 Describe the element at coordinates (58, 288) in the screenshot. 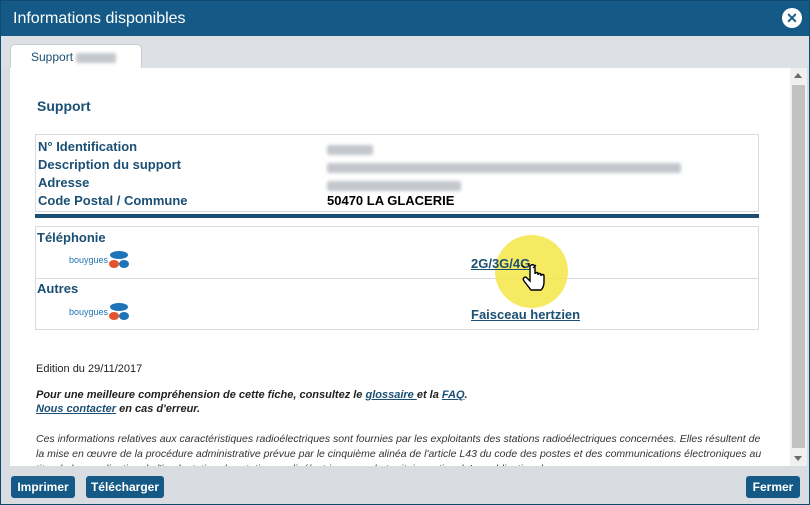

I see `autres-title: Autres` at that location.